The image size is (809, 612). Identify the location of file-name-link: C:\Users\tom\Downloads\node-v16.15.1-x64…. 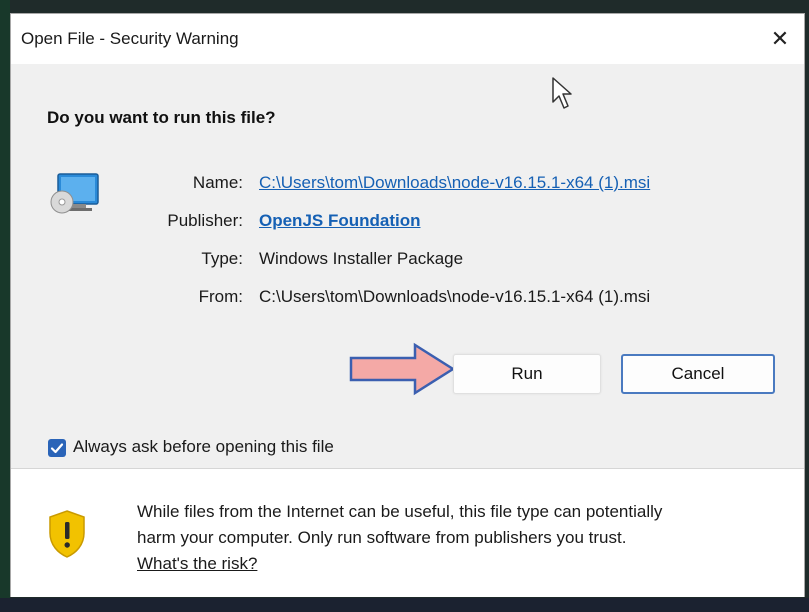
(454, 183).